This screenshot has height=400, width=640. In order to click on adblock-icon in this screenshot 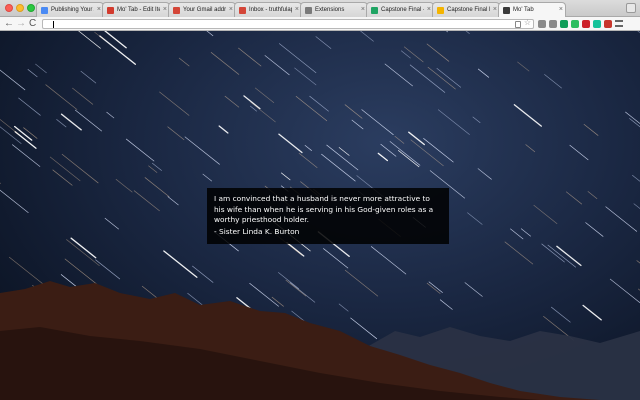, I will do `click(608, 24)`.